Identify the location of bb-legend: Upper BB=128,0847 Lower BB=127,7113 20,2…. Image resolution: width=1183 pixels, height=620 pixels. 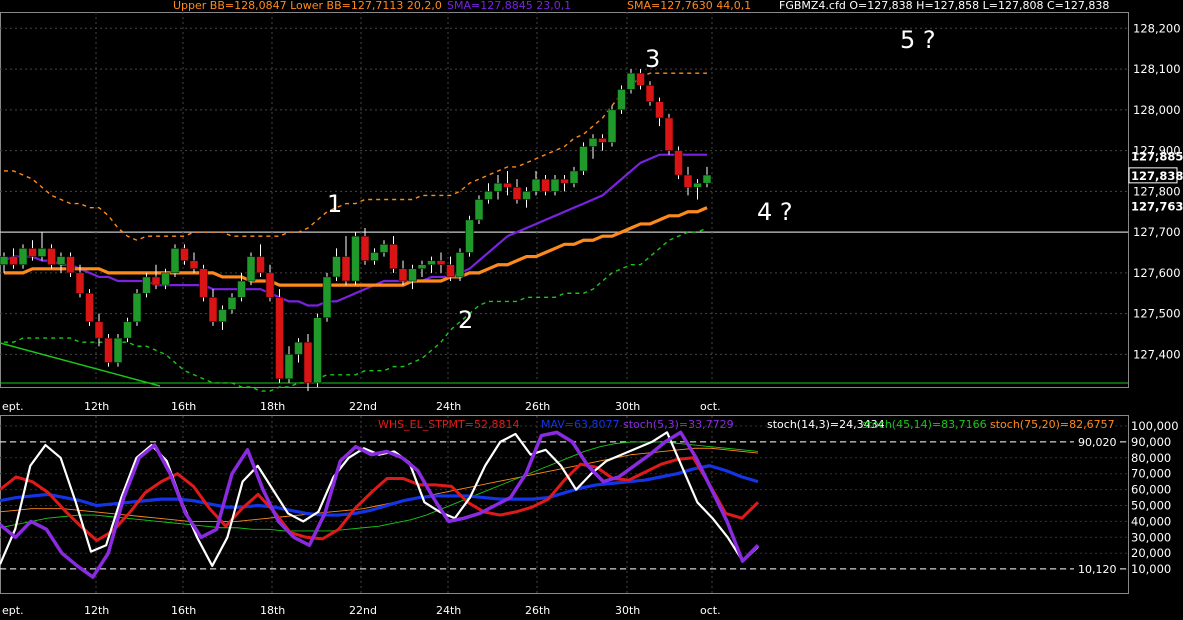
(307, 6).